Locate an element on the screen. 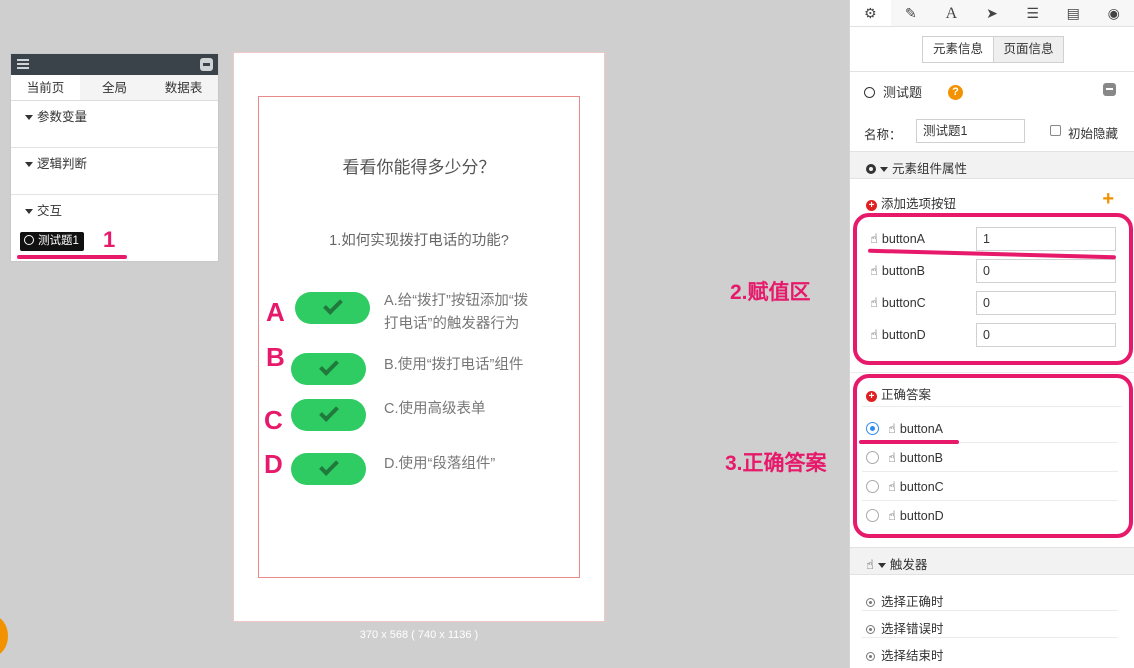  add-icon: + is located at coordinates (1108, 199).